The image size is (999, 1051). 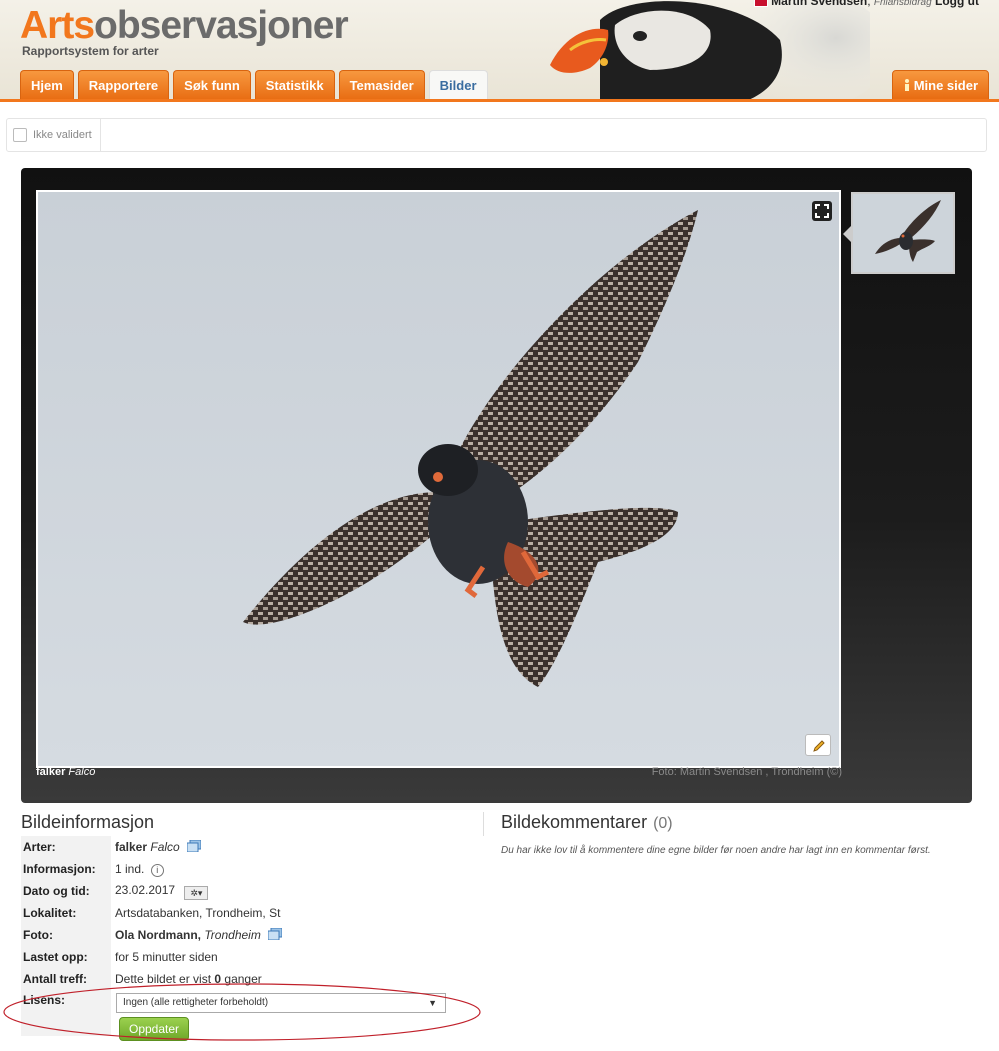 I want to click on license-selected-value: Ingen (alle rettigheter forbeholdt), so click(x=196, y=1002).